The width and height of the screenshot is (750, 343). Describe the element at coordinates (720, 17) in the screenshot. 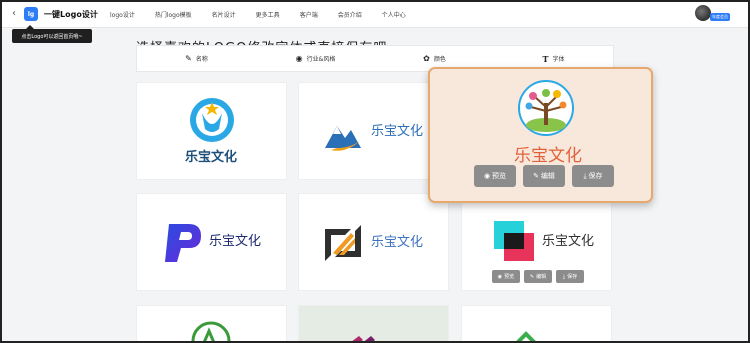

I see `vip-badge: 年度会员` at that location.